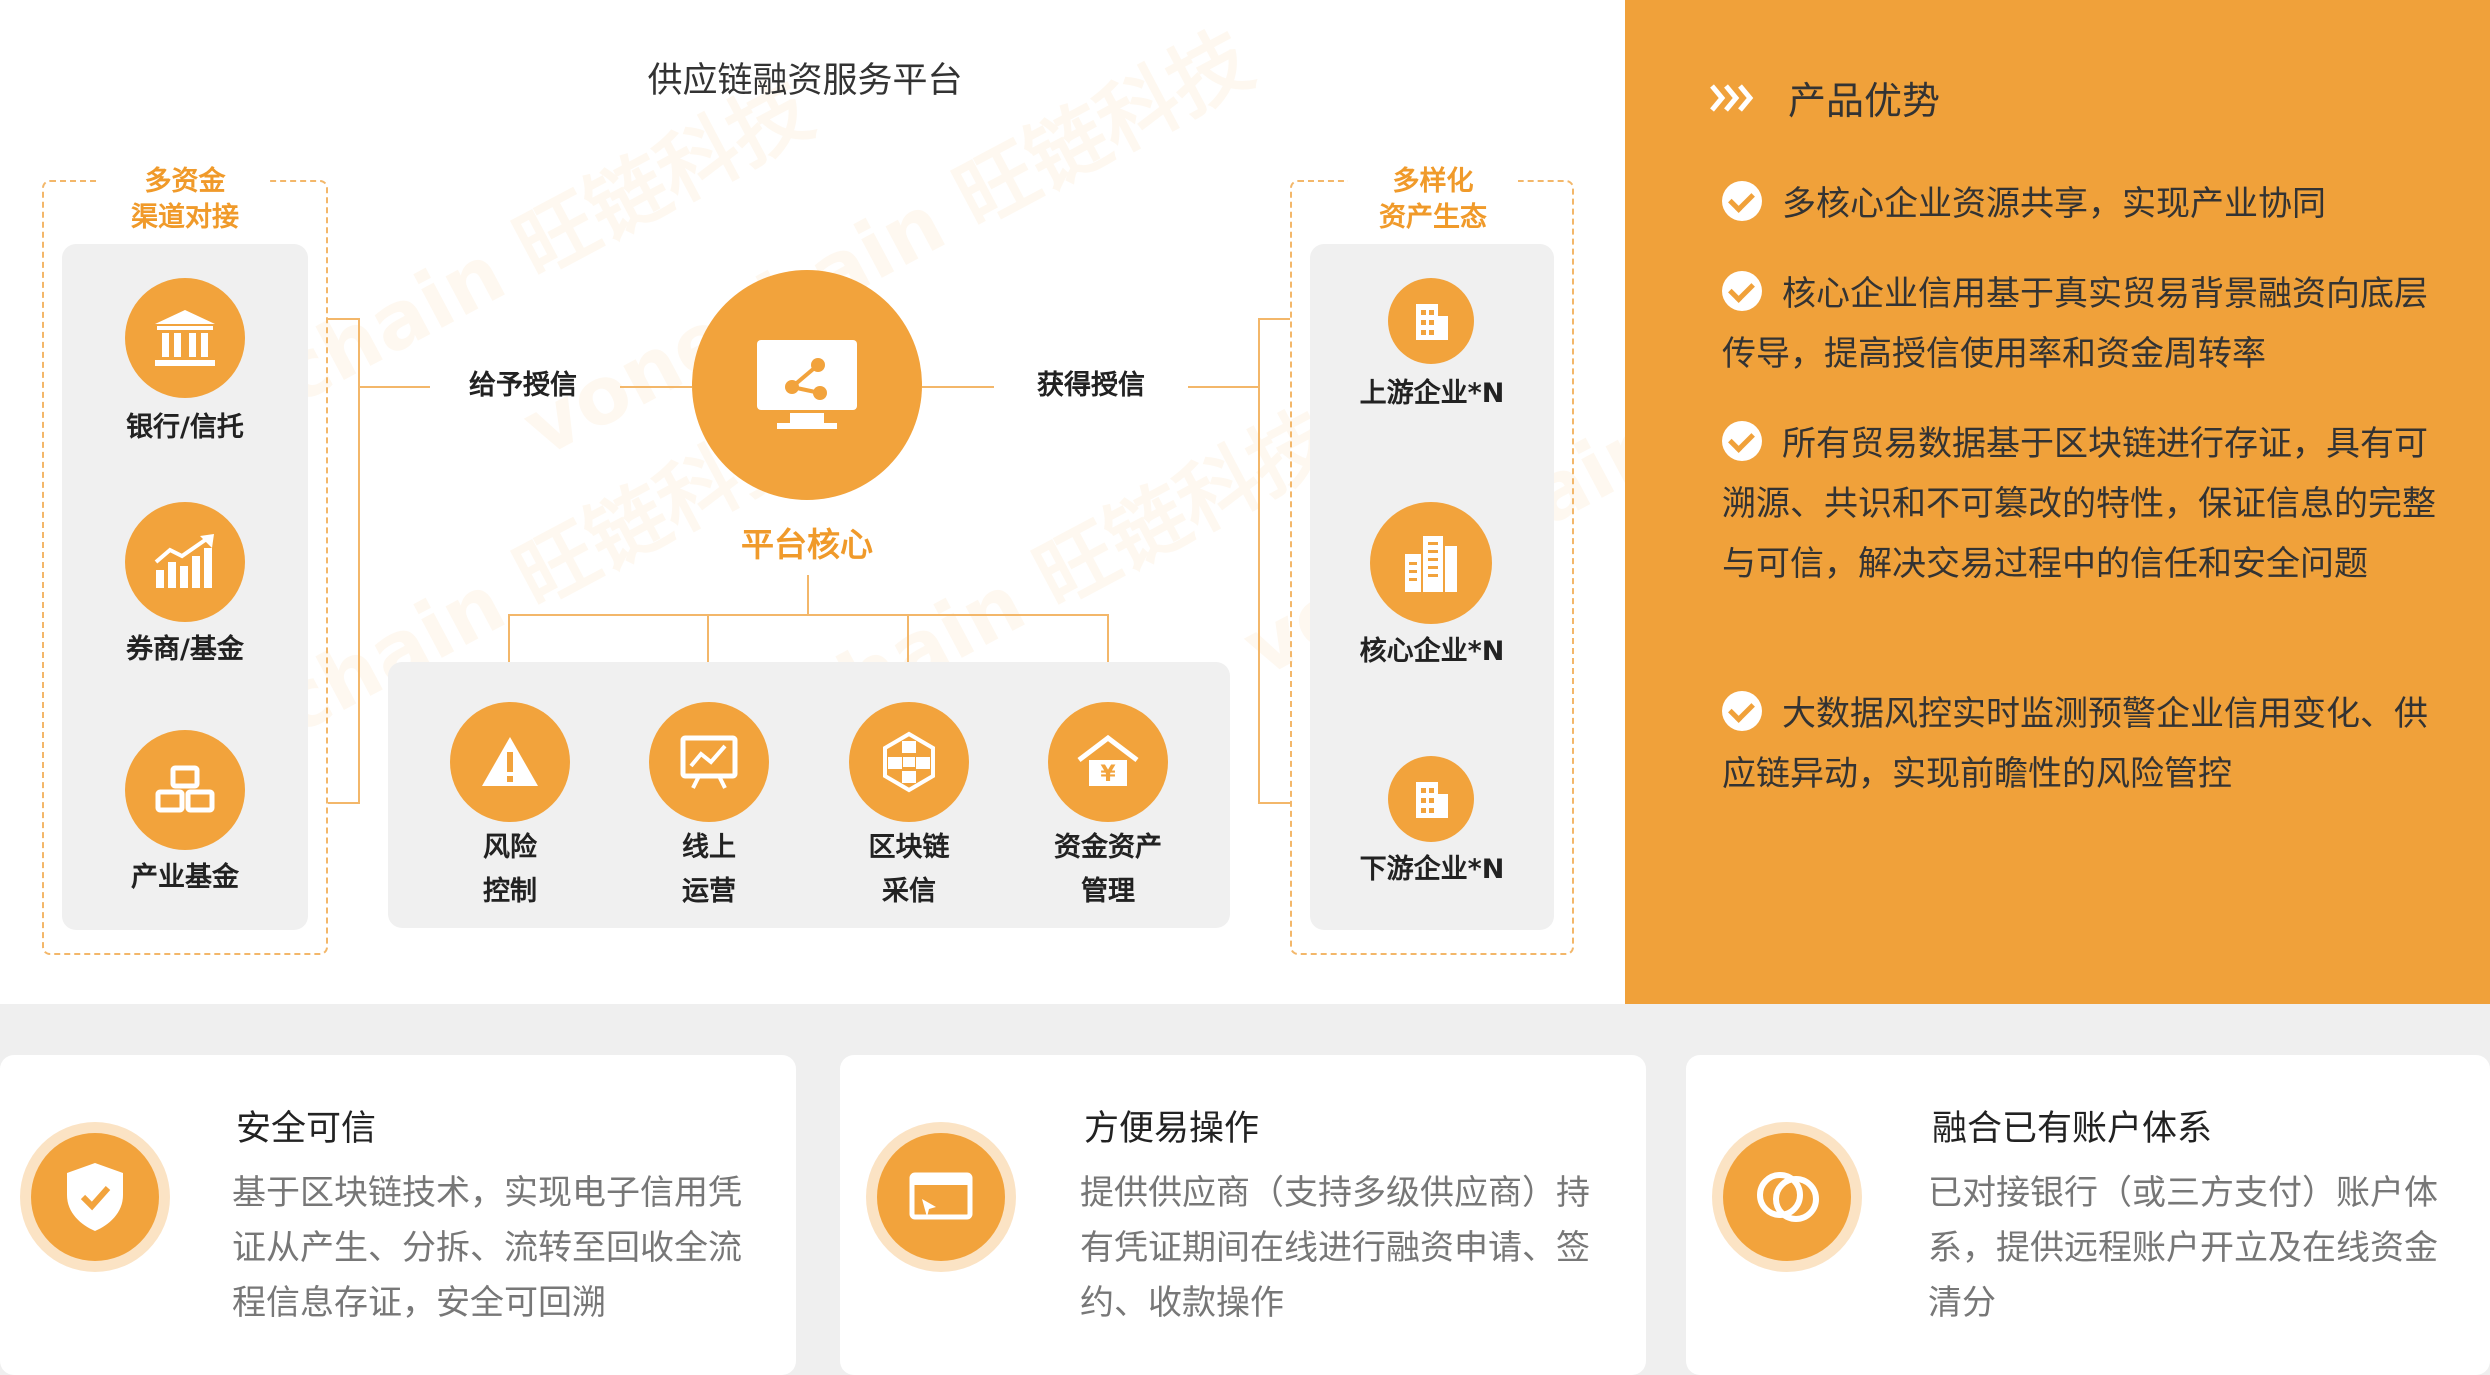 This screenshot has width=2490, height=1375. What do you see at coordinates (510, 870) in the screenshot?
I see `service-label: 风险 控制` at bounding box center [510, 870].